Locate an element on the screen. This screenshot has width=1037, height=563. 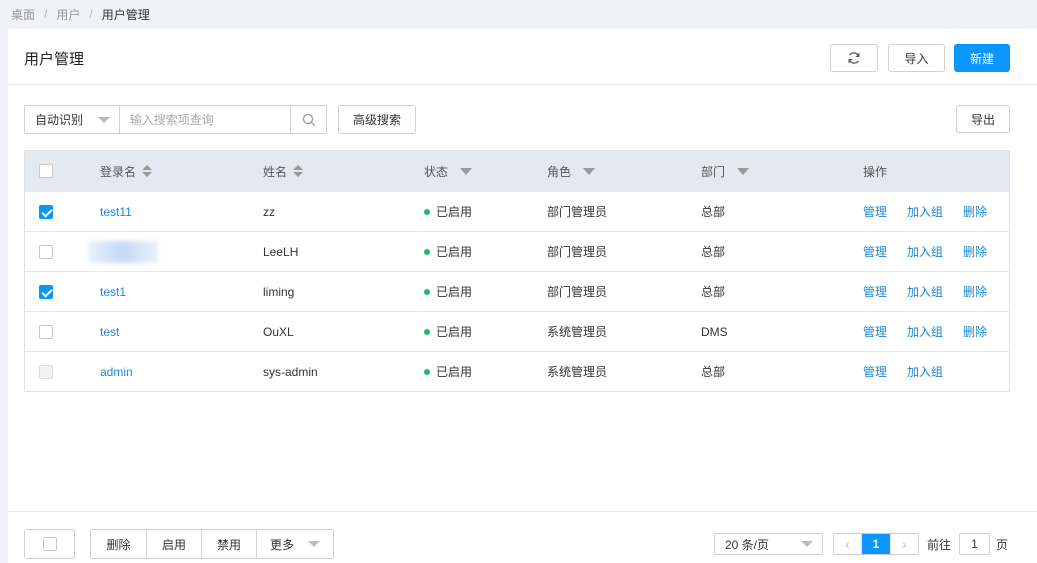
batch-more-button: 更多 is located at coordinates (295, 544).